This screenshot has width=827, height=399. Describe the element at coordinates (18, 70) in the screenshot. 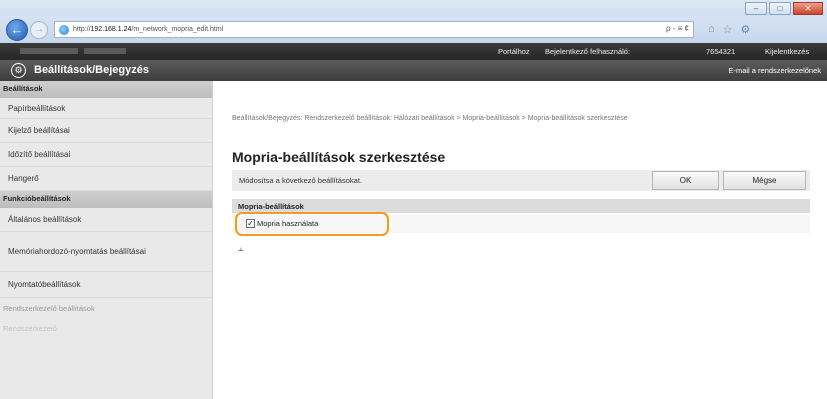

I see `gear-icon: ⚙` at that location.